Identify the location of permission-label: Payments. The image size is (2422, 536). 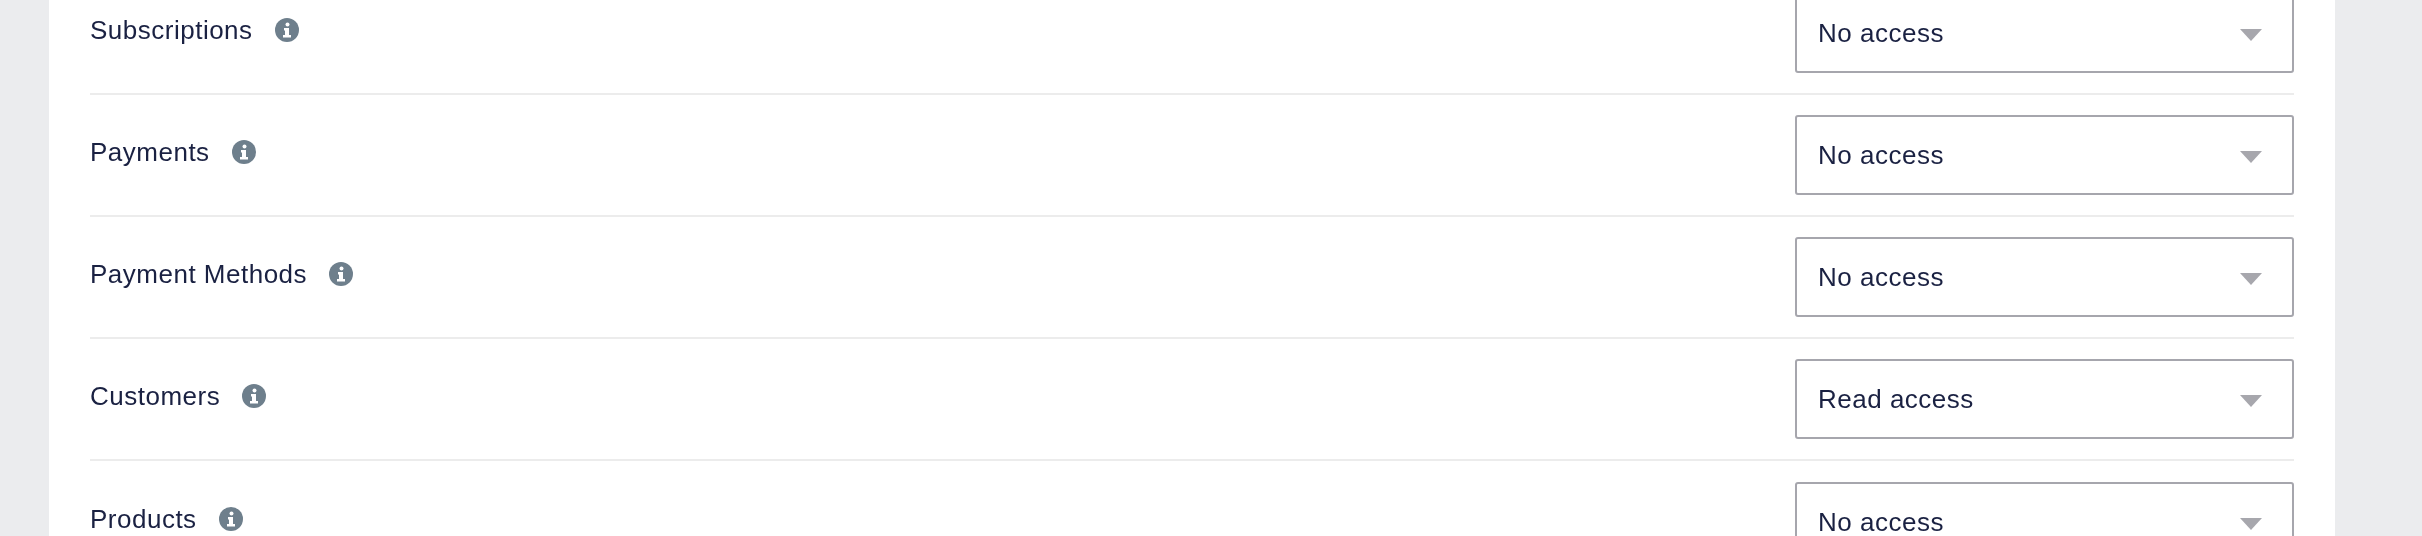
(150, 152).